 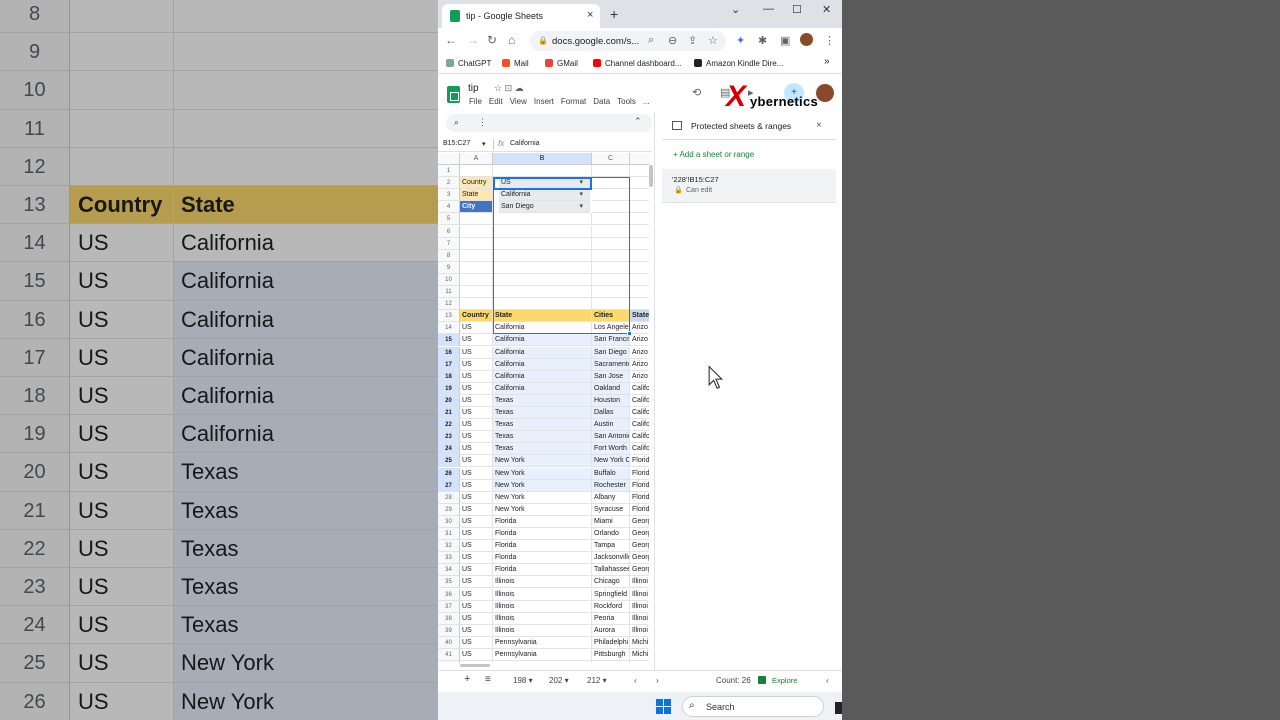 I want to click on add-sheet-button: +, so click(x=467, y=679).